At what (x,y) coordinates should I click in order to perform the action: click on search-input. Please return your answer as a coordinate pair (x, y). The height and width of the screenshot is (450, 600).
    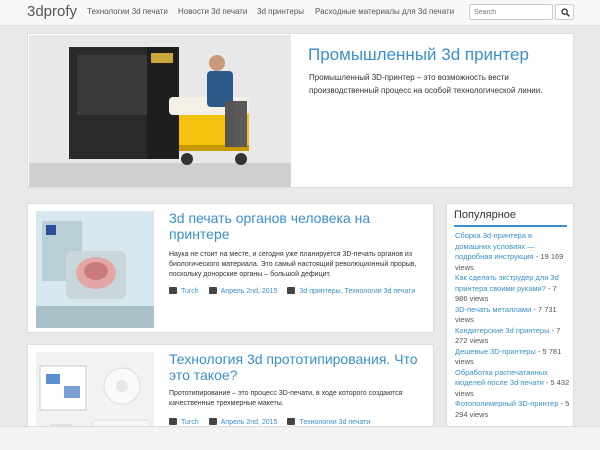
    Looking at the image, I should click on (511, 12).